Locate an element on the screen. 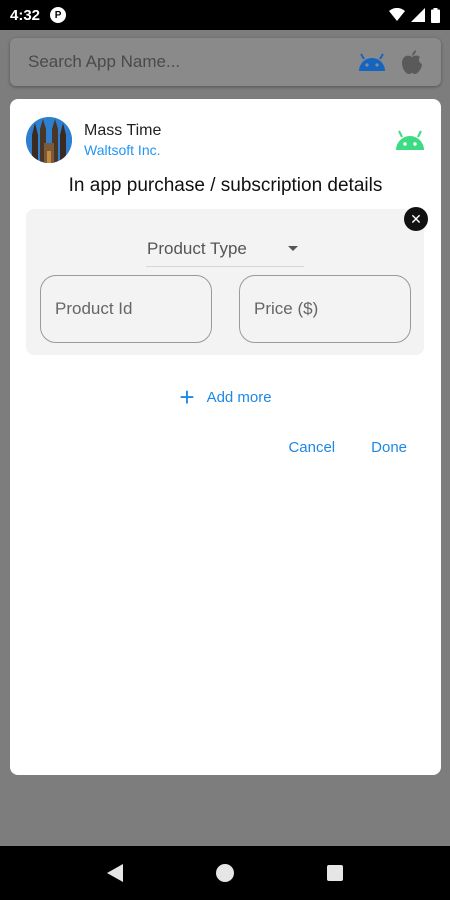 Image resolution: width=450 pixels, height=900 pixels. status-icons is located at coordinates (414, 15).